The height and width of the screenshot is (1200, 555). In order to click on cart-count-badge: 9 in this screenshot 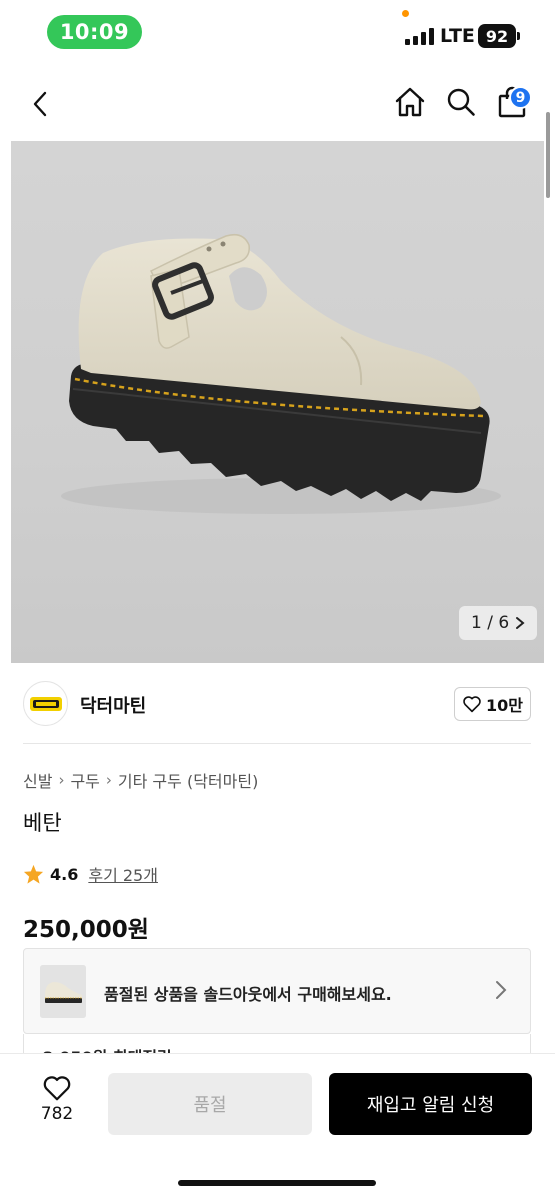, I will do `click(520, 97)`.